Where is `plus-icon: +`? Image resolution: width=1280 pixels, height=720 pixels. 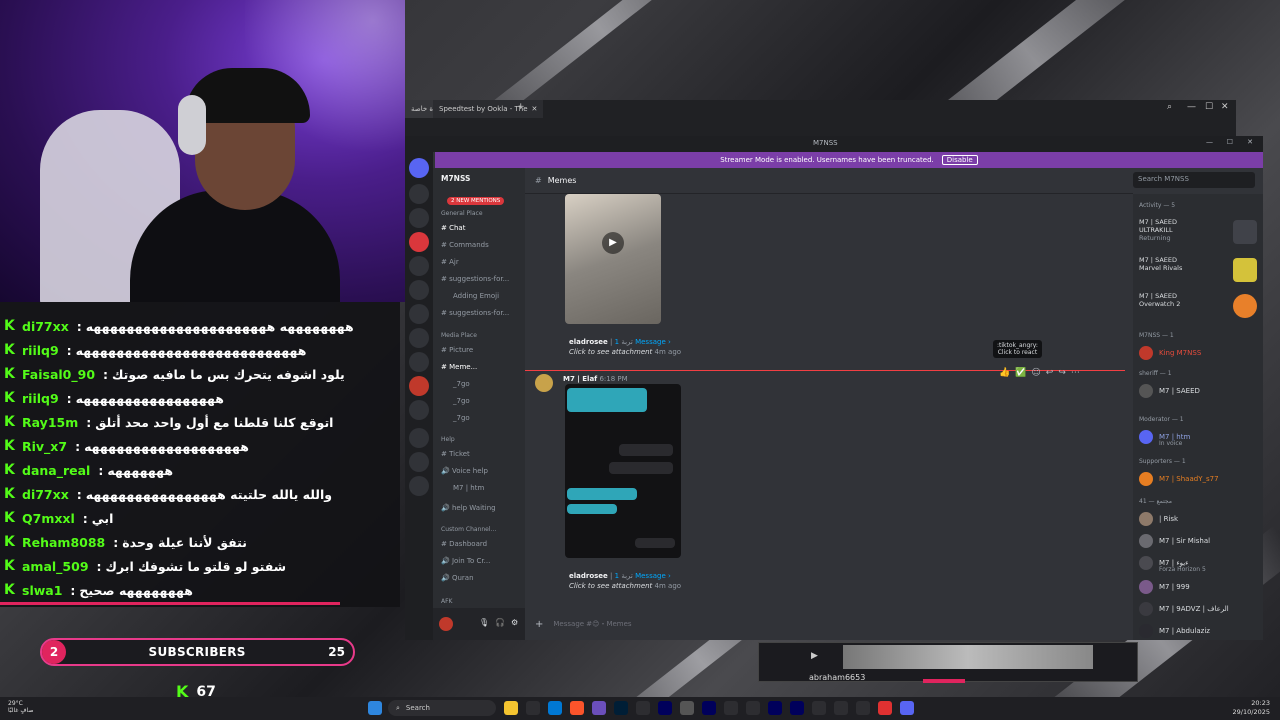
plus-icon: + is located at coordinates (539, 624).